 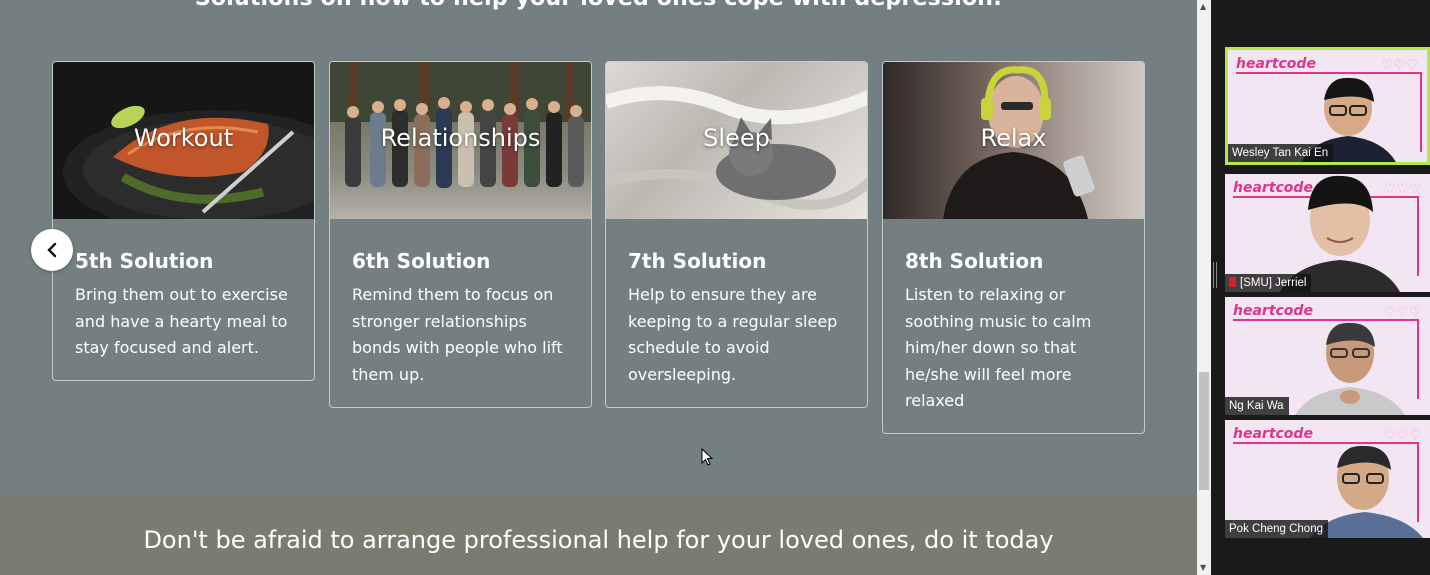 I want to click on scrollbar-thumb, so click(x=1204, y=431).